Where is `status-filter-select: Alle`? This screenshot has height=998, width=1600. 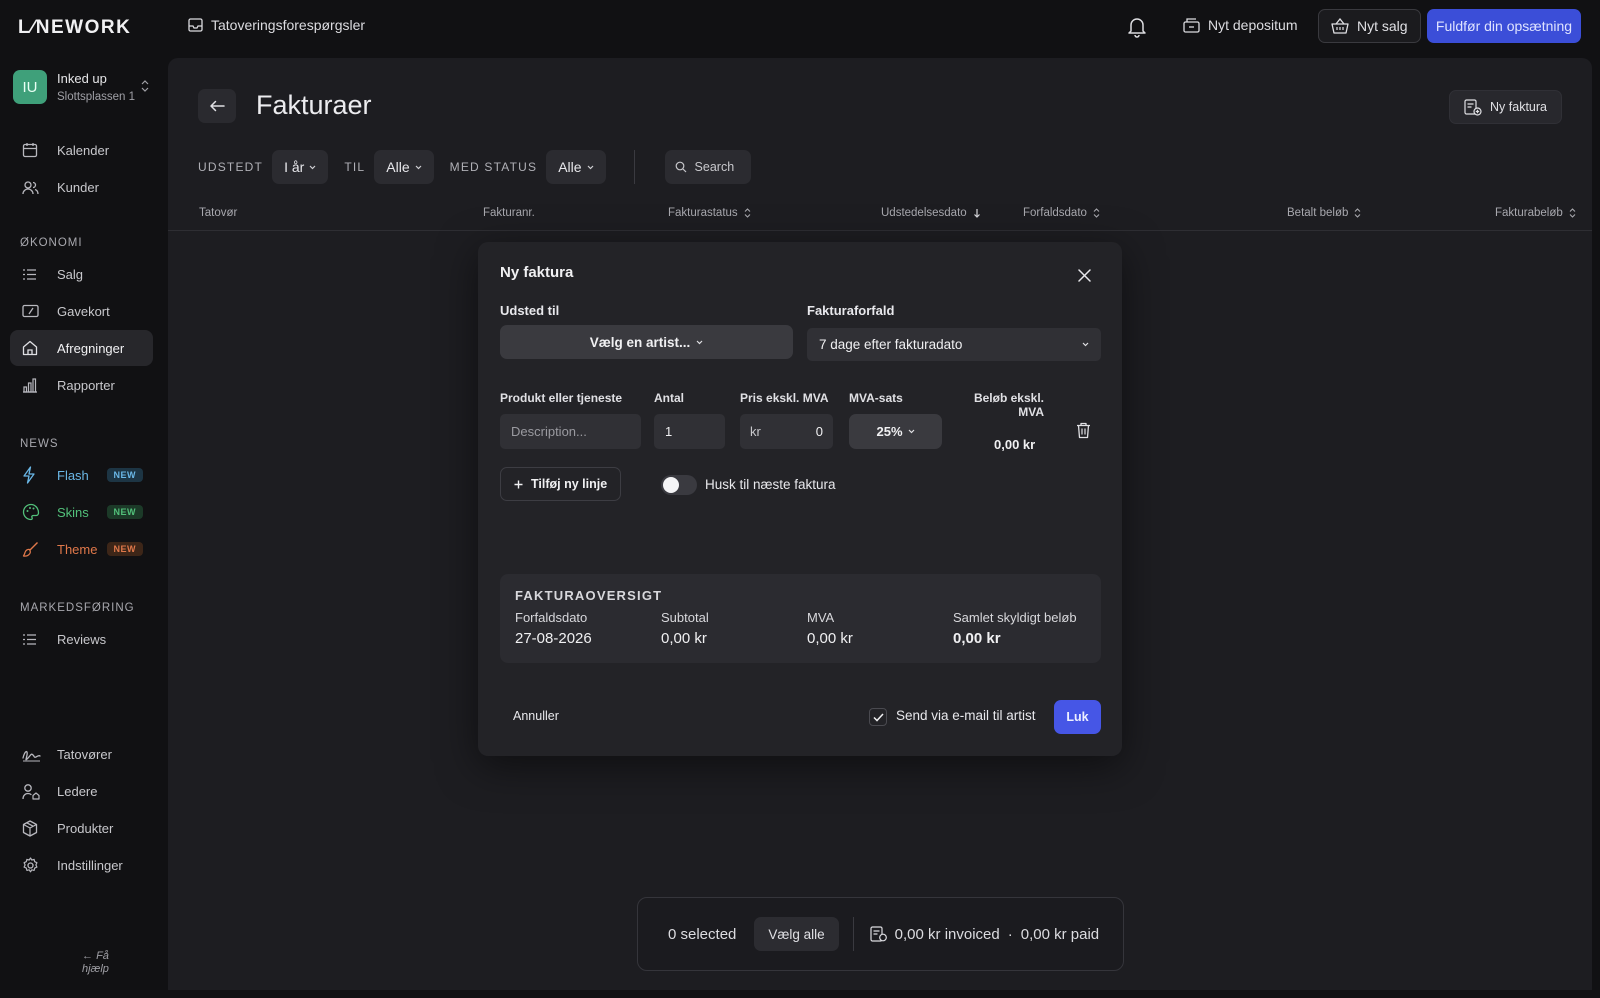
status-filter-select: Alle is located at coordinates (576, 167).